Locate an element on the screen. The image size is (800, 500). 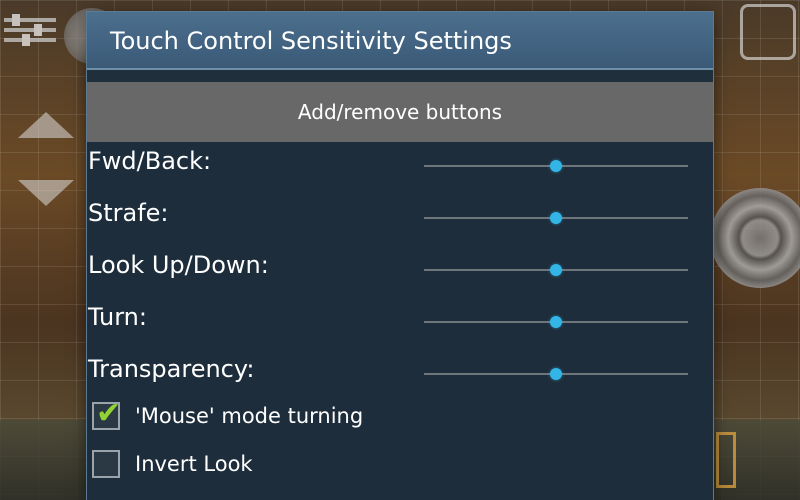
slider-label: Look Up/Down: is located at coordinates (178, 265).